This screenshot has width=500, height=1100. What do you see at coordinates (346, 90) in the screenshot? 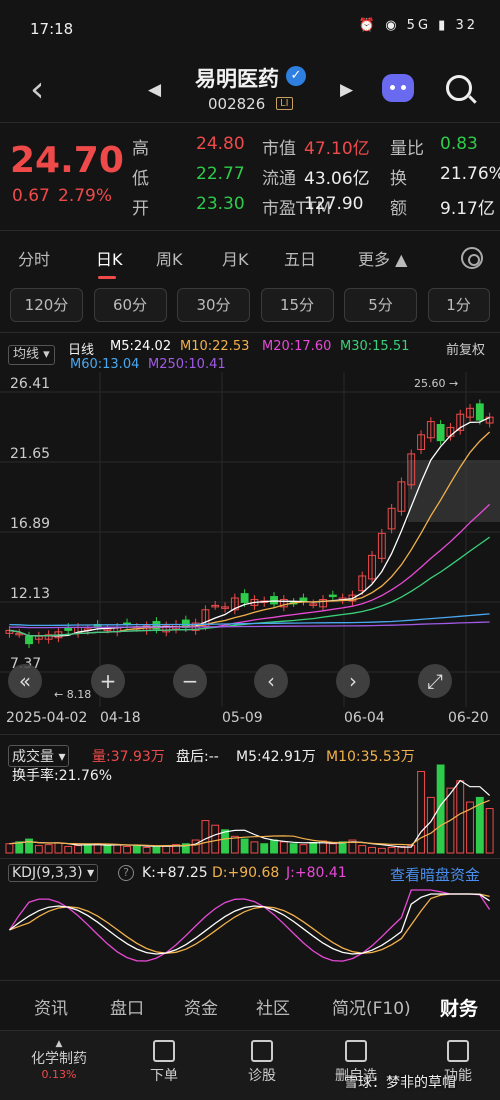
I see `next-stock-button: ▶` at bounding box center [346, 90].